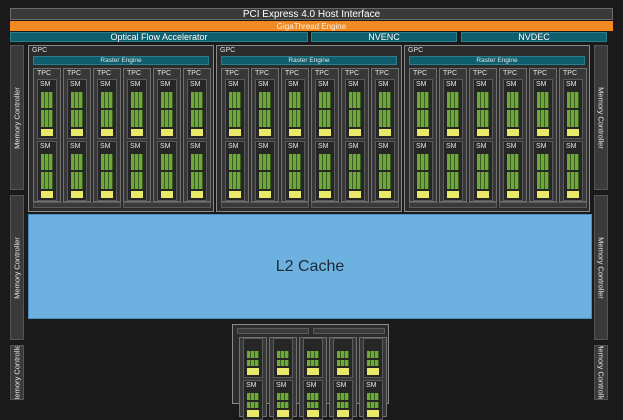 This screenshot has height=420, width=623. I want to click on gpc-label: GPC, so click(228, 50).